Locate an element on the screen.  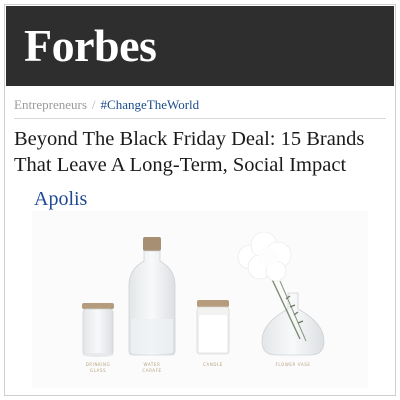
drinking-glass-label: DRINKING is located at coordinates (98, 364).